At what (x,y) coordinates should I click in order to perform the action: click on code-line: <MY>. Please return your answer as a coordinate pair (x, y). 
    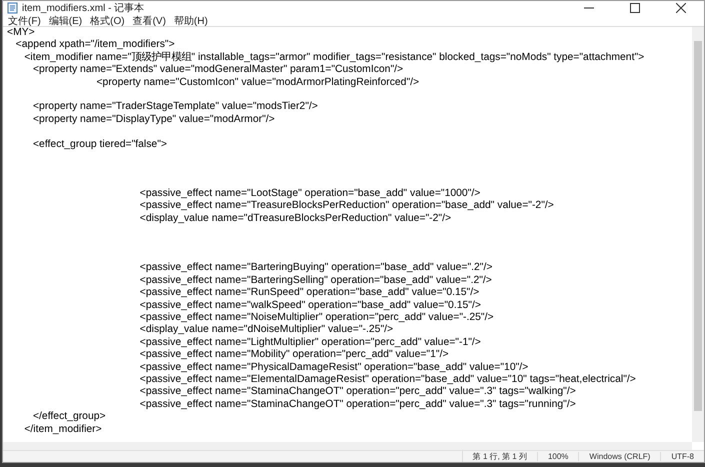
    Looking at the image, I should click on (21, 32).